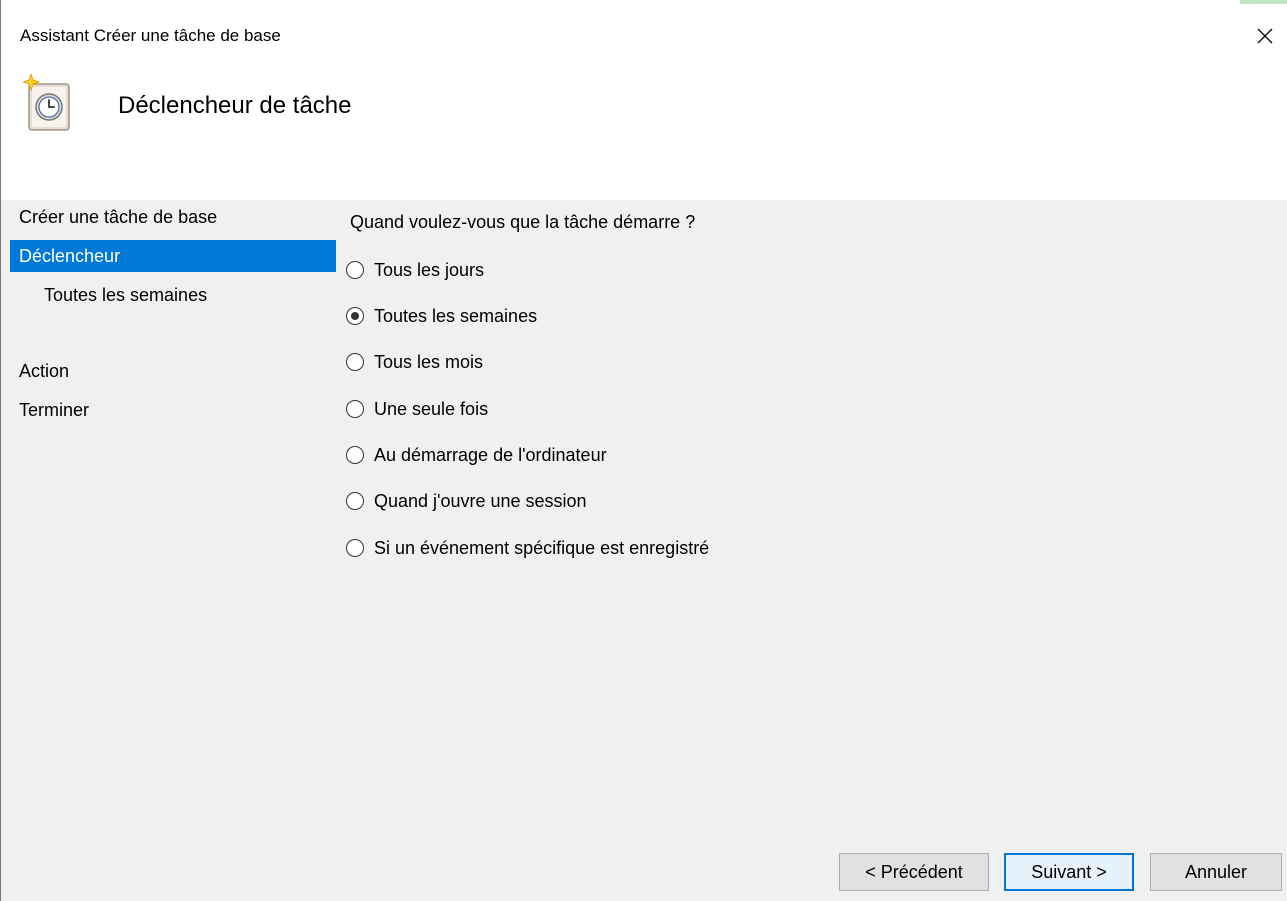 This screenshot has height=901, width=1287. Describe the element at coordinates (914, 872) in the screenshot. I see `back-button: < Précédent` at that location.